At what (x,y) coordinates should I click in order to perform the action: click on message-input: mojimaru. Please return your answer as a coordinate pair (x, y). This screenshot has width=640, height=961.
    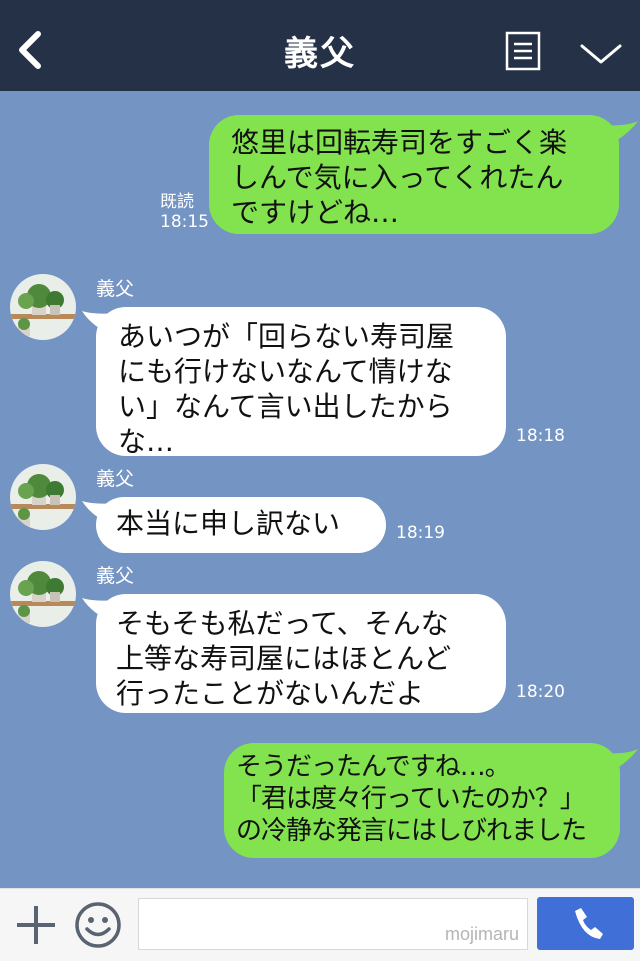
    Looking at the image, I should click on (333, 924).